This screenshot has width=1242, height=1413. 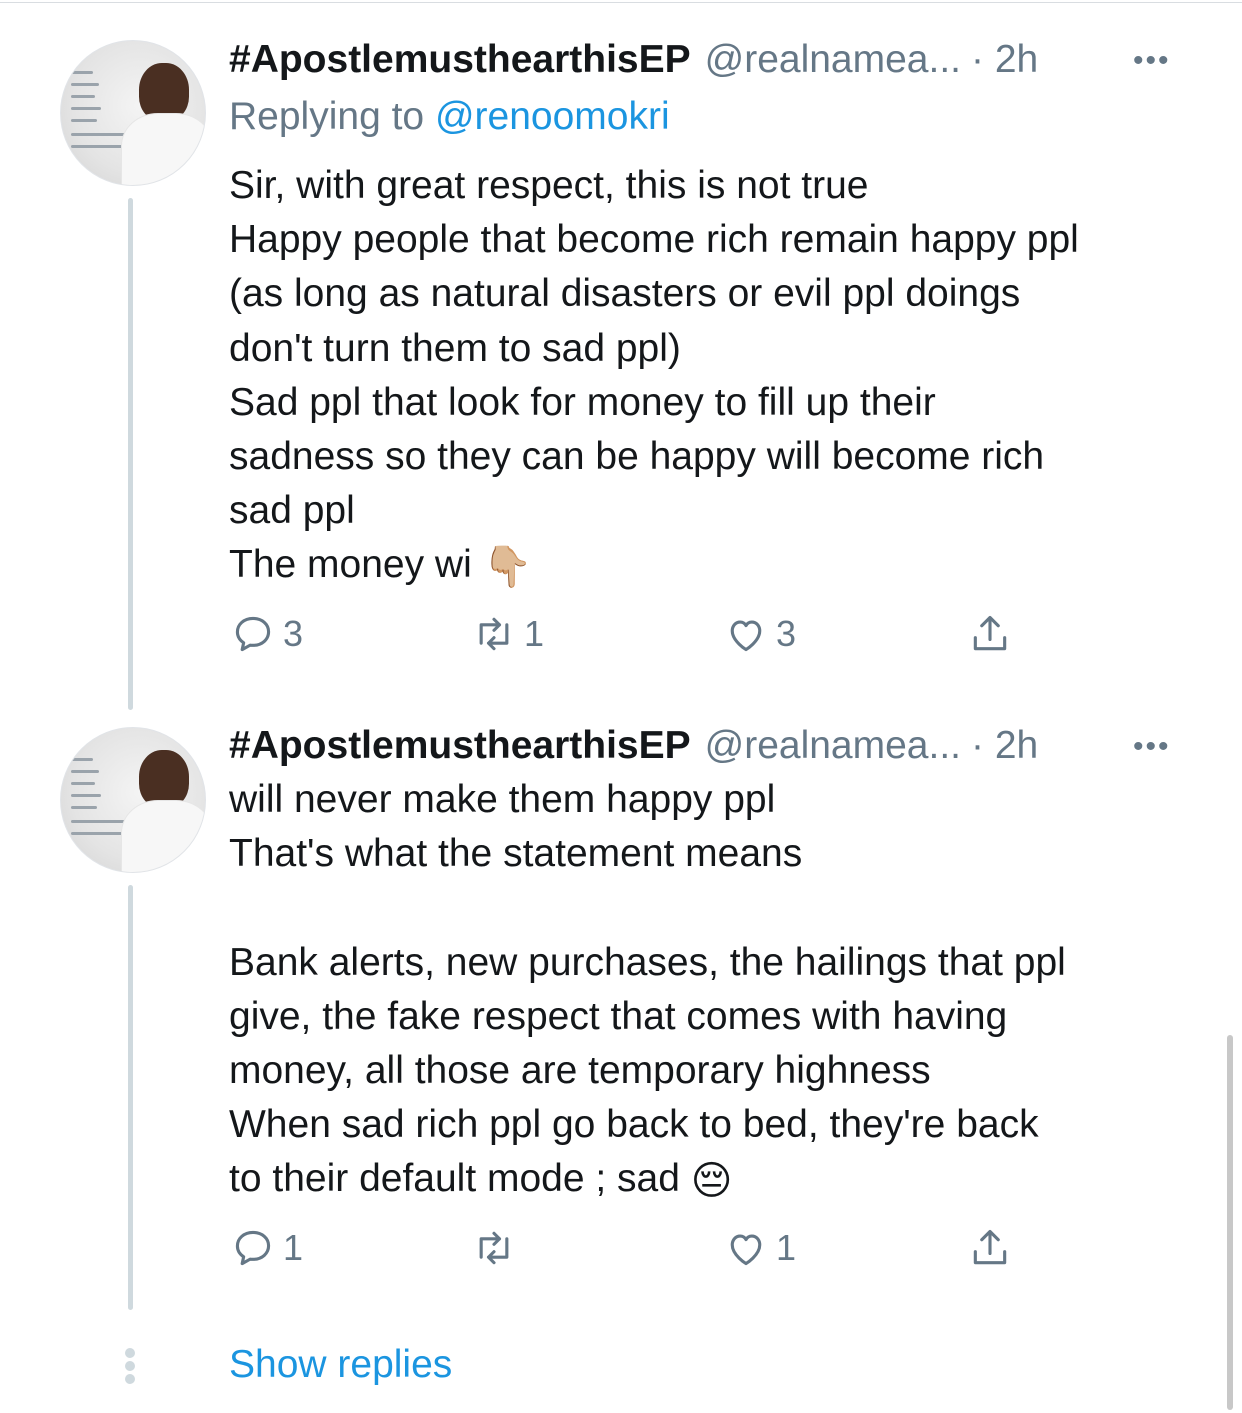 I want to click on retweet-button, so click(x=497, y=1248).